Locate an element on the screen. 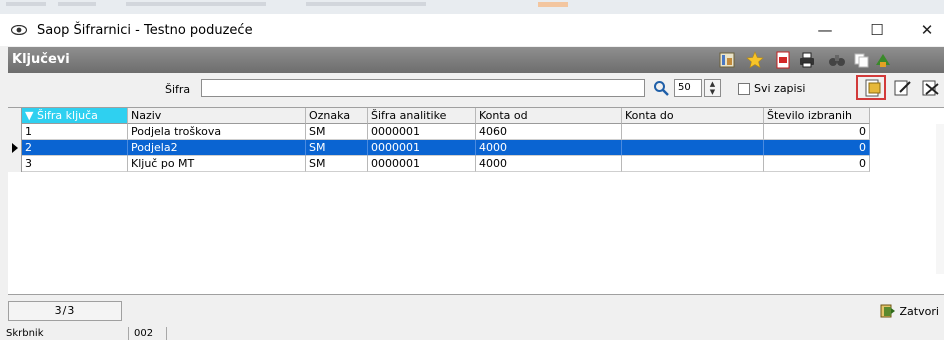 This screenshot has height=340, width=944. column-header-konta-od: Konta od is located at coordinates (549, 116).